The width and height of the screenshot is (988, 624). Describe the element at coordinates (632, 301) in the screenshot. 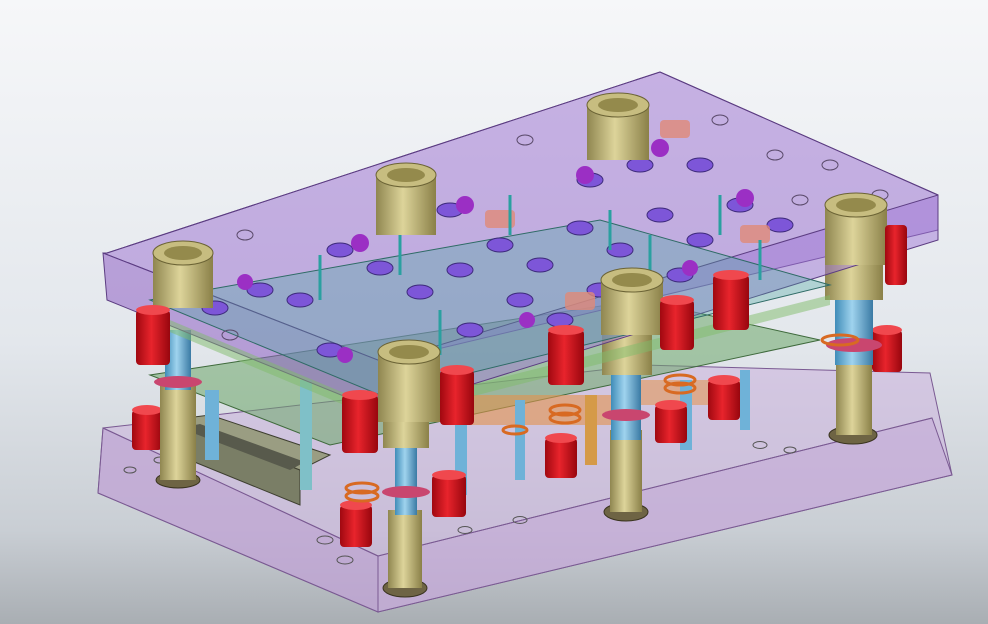

I see `bushing-front-middle` at that location.